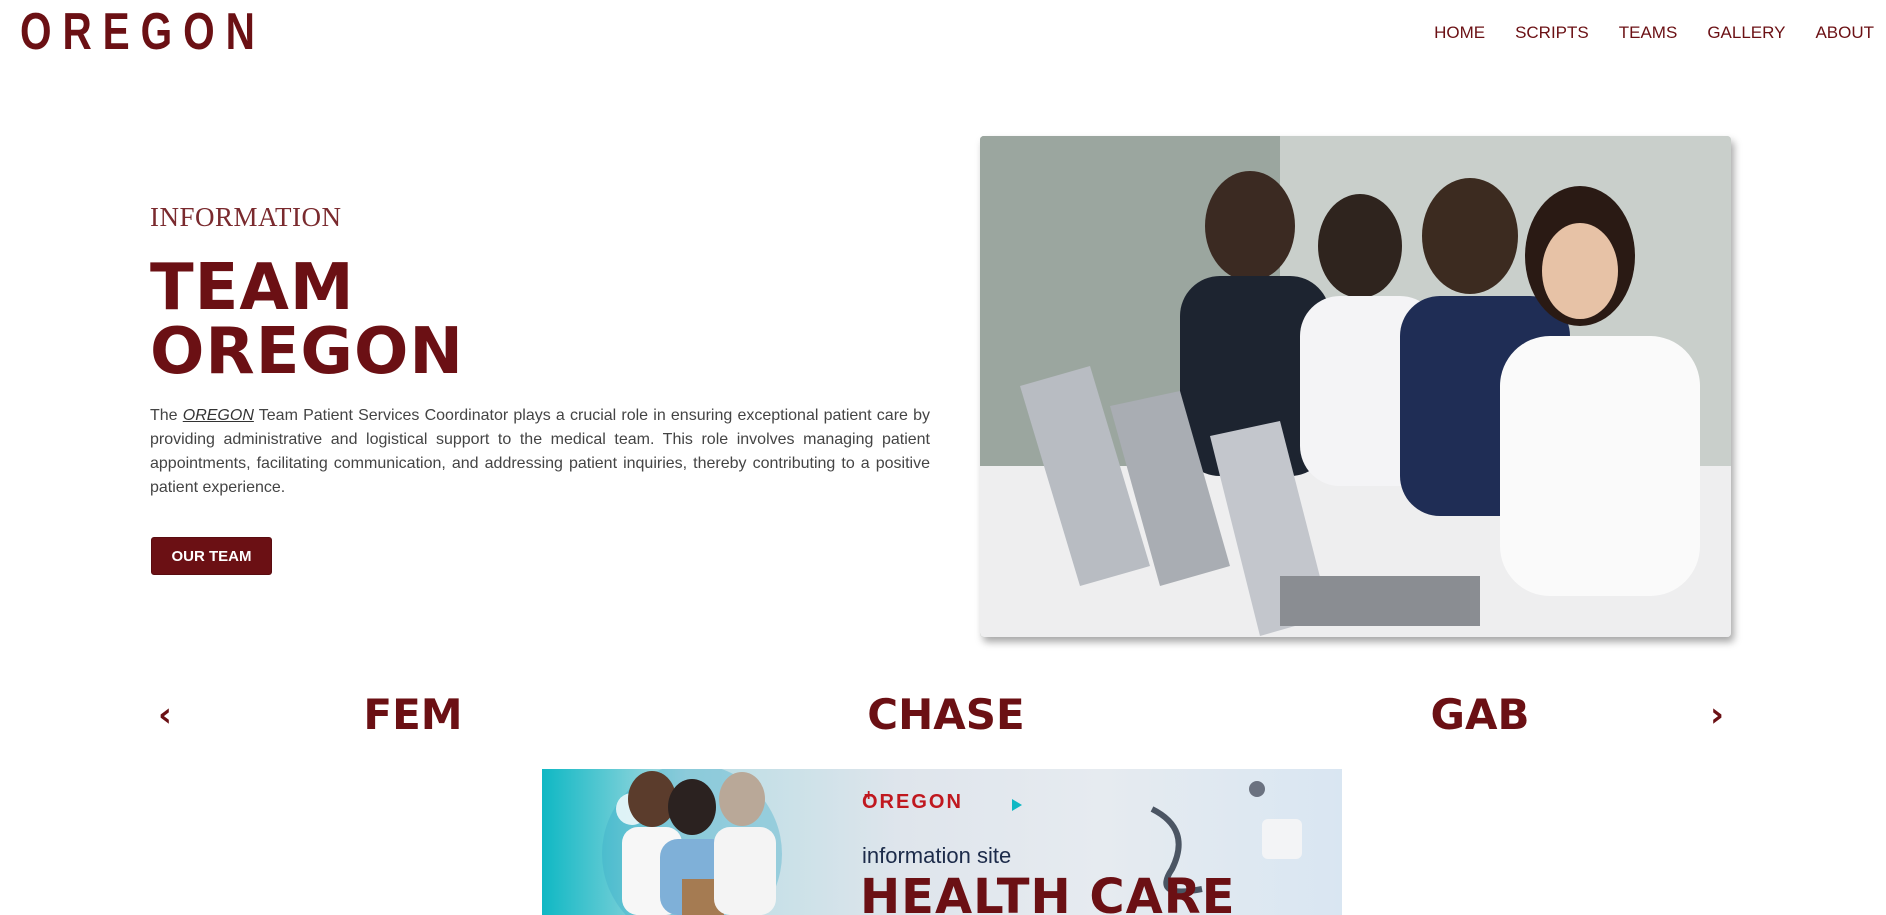 The width and height of the screenshot is (1886, 915). What do you see at coordinates (166, 415) in the screenshot?
I see `desc-before: The` at bounding box center [166, 415].